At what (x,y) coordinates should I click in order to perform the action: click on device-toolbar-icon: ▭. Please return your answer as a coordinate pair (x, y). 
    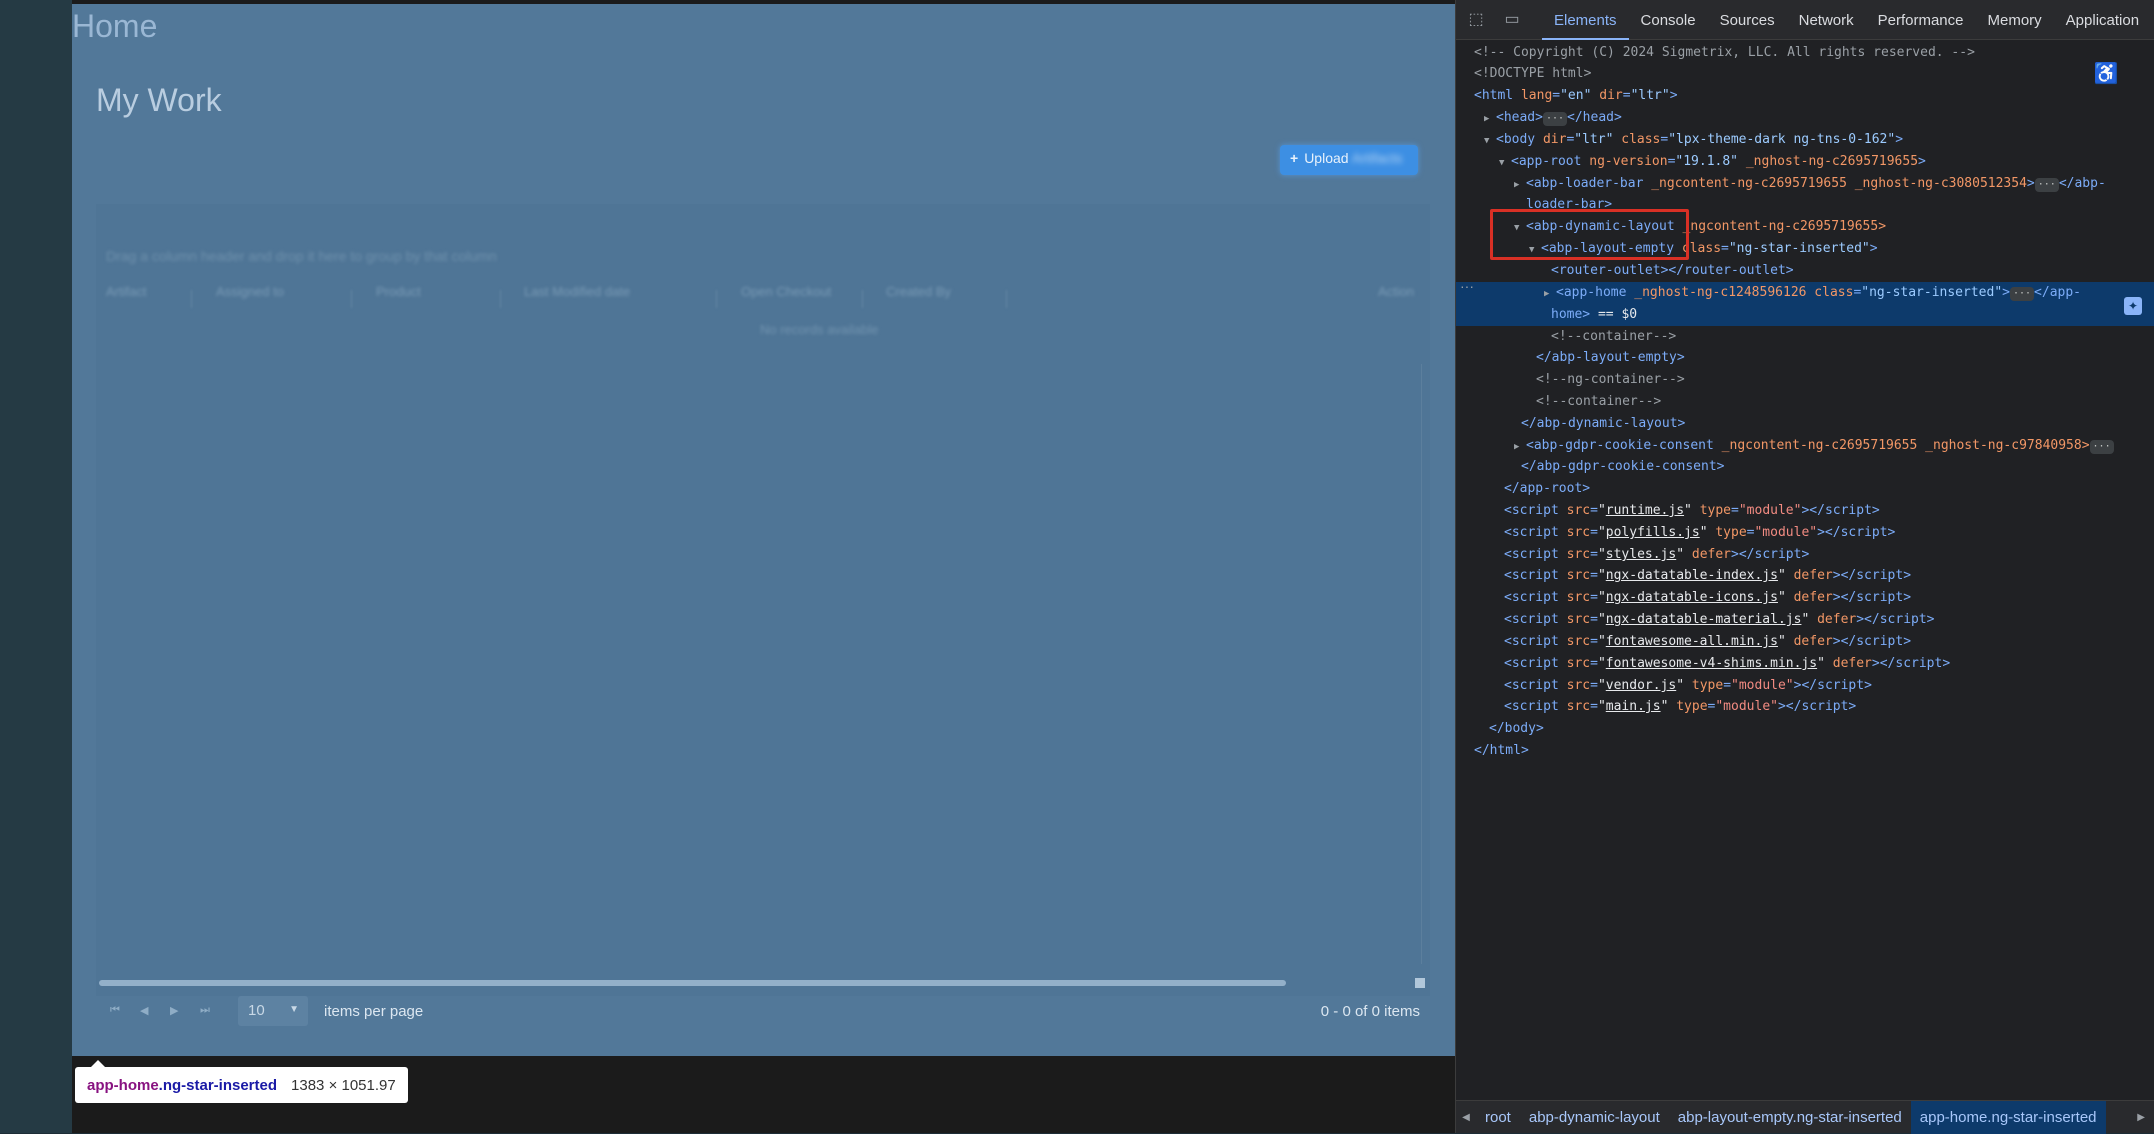
    Looking at the image, I should click on (1512, 20).